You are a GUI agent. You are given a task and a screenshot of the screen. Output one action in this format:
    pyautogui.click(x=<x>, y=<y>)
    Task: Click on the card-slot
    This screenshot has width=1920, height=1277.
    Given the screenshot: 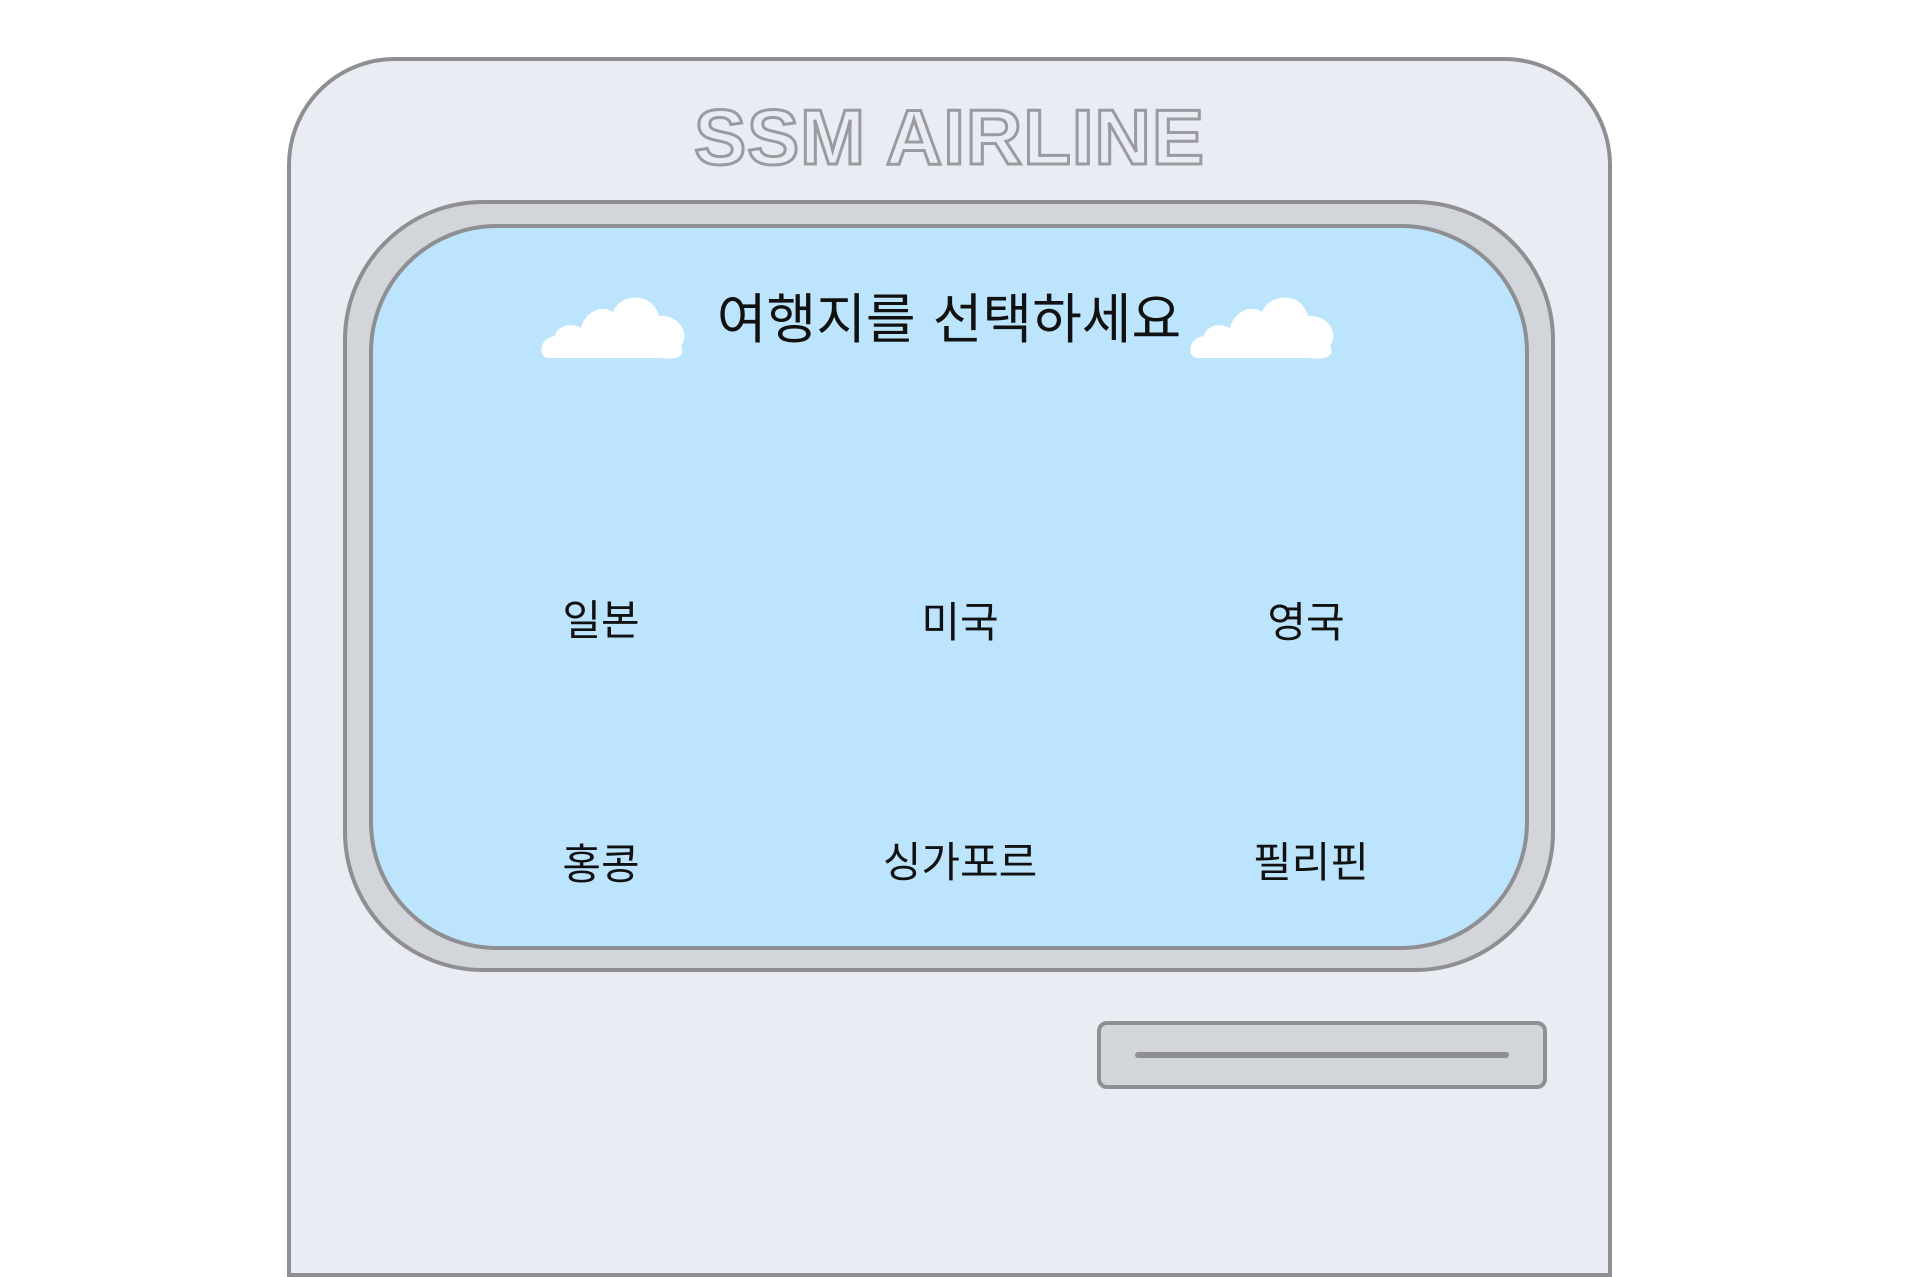 What is the action you would take?
    pyautogui.click(x=1322, y=1055)
    